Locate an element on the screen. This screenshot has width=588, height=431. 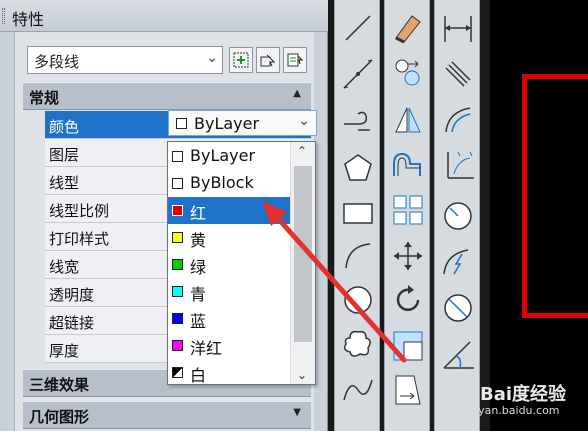
rectangle-tool is located at coordinates (358, 213).